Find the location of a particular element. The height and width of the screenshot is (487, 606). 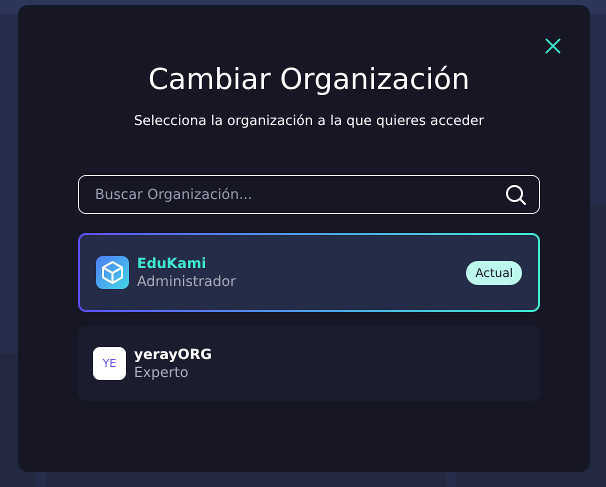

organization-name: yerayORG is located at coordinates (173, 354).